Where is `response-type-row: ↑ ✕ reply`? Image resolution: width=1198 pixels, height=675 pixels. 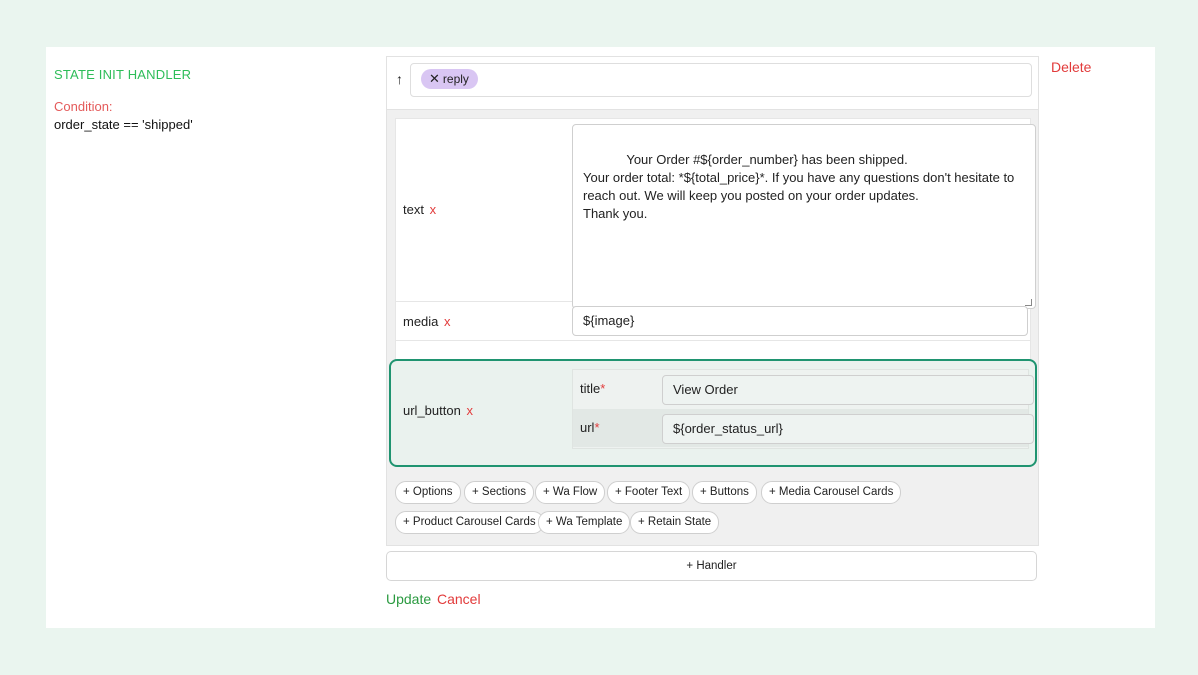 response-type-row: ↑ ✕ reply is located at coordinates (712, 83).